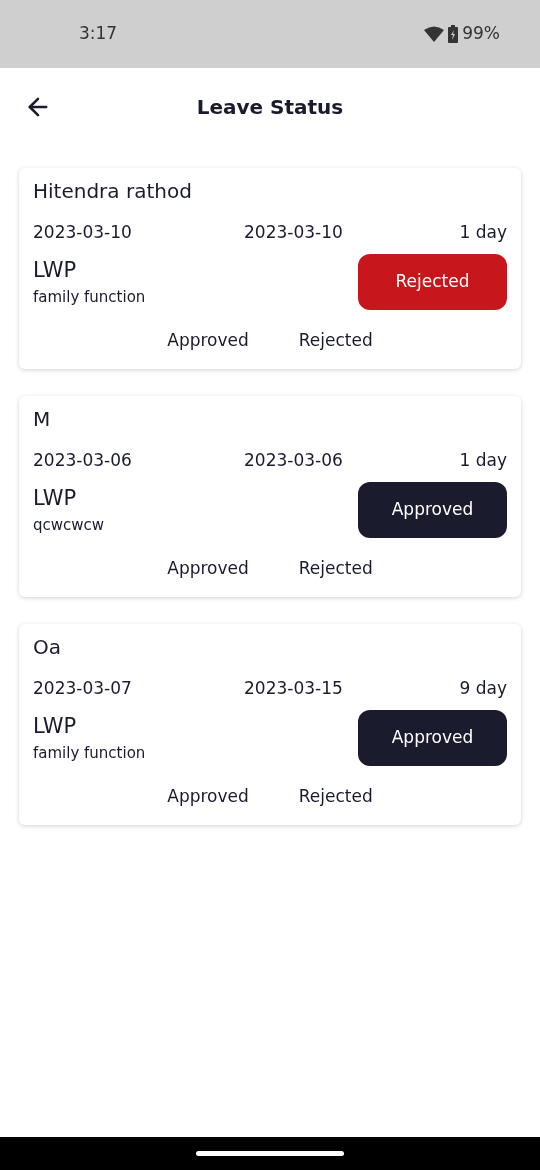 This screenshot has width=540, height=1170. What do you see at coordinates (98, 34) in the screenshot?
I see `status-time: 3:17` at bounding box center [98, 34].